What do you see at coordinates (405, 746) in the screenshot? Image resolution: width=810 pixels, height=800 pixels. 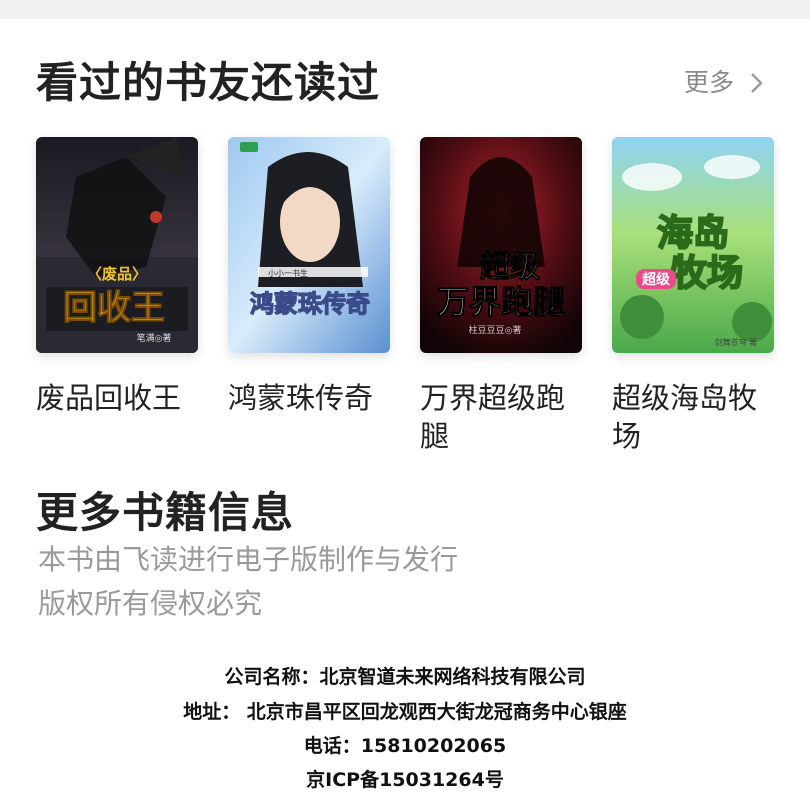 I see `footer-phone: 电话：15810202065` at bounding box center [405, 746].